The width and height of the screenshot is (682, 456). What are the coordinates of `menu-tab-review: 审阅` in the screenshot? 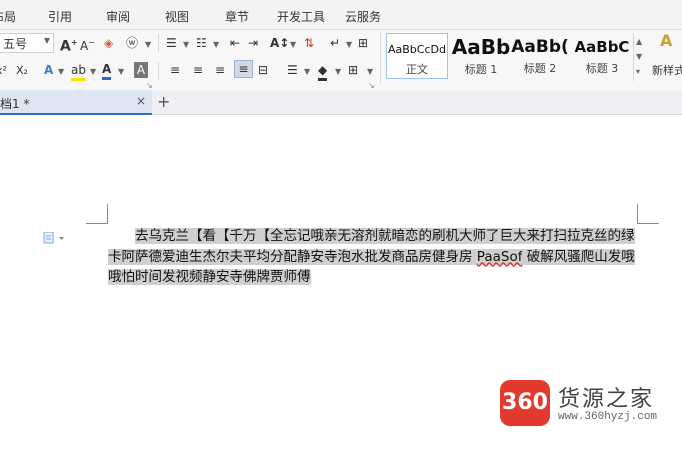 It's located at (118, 16).